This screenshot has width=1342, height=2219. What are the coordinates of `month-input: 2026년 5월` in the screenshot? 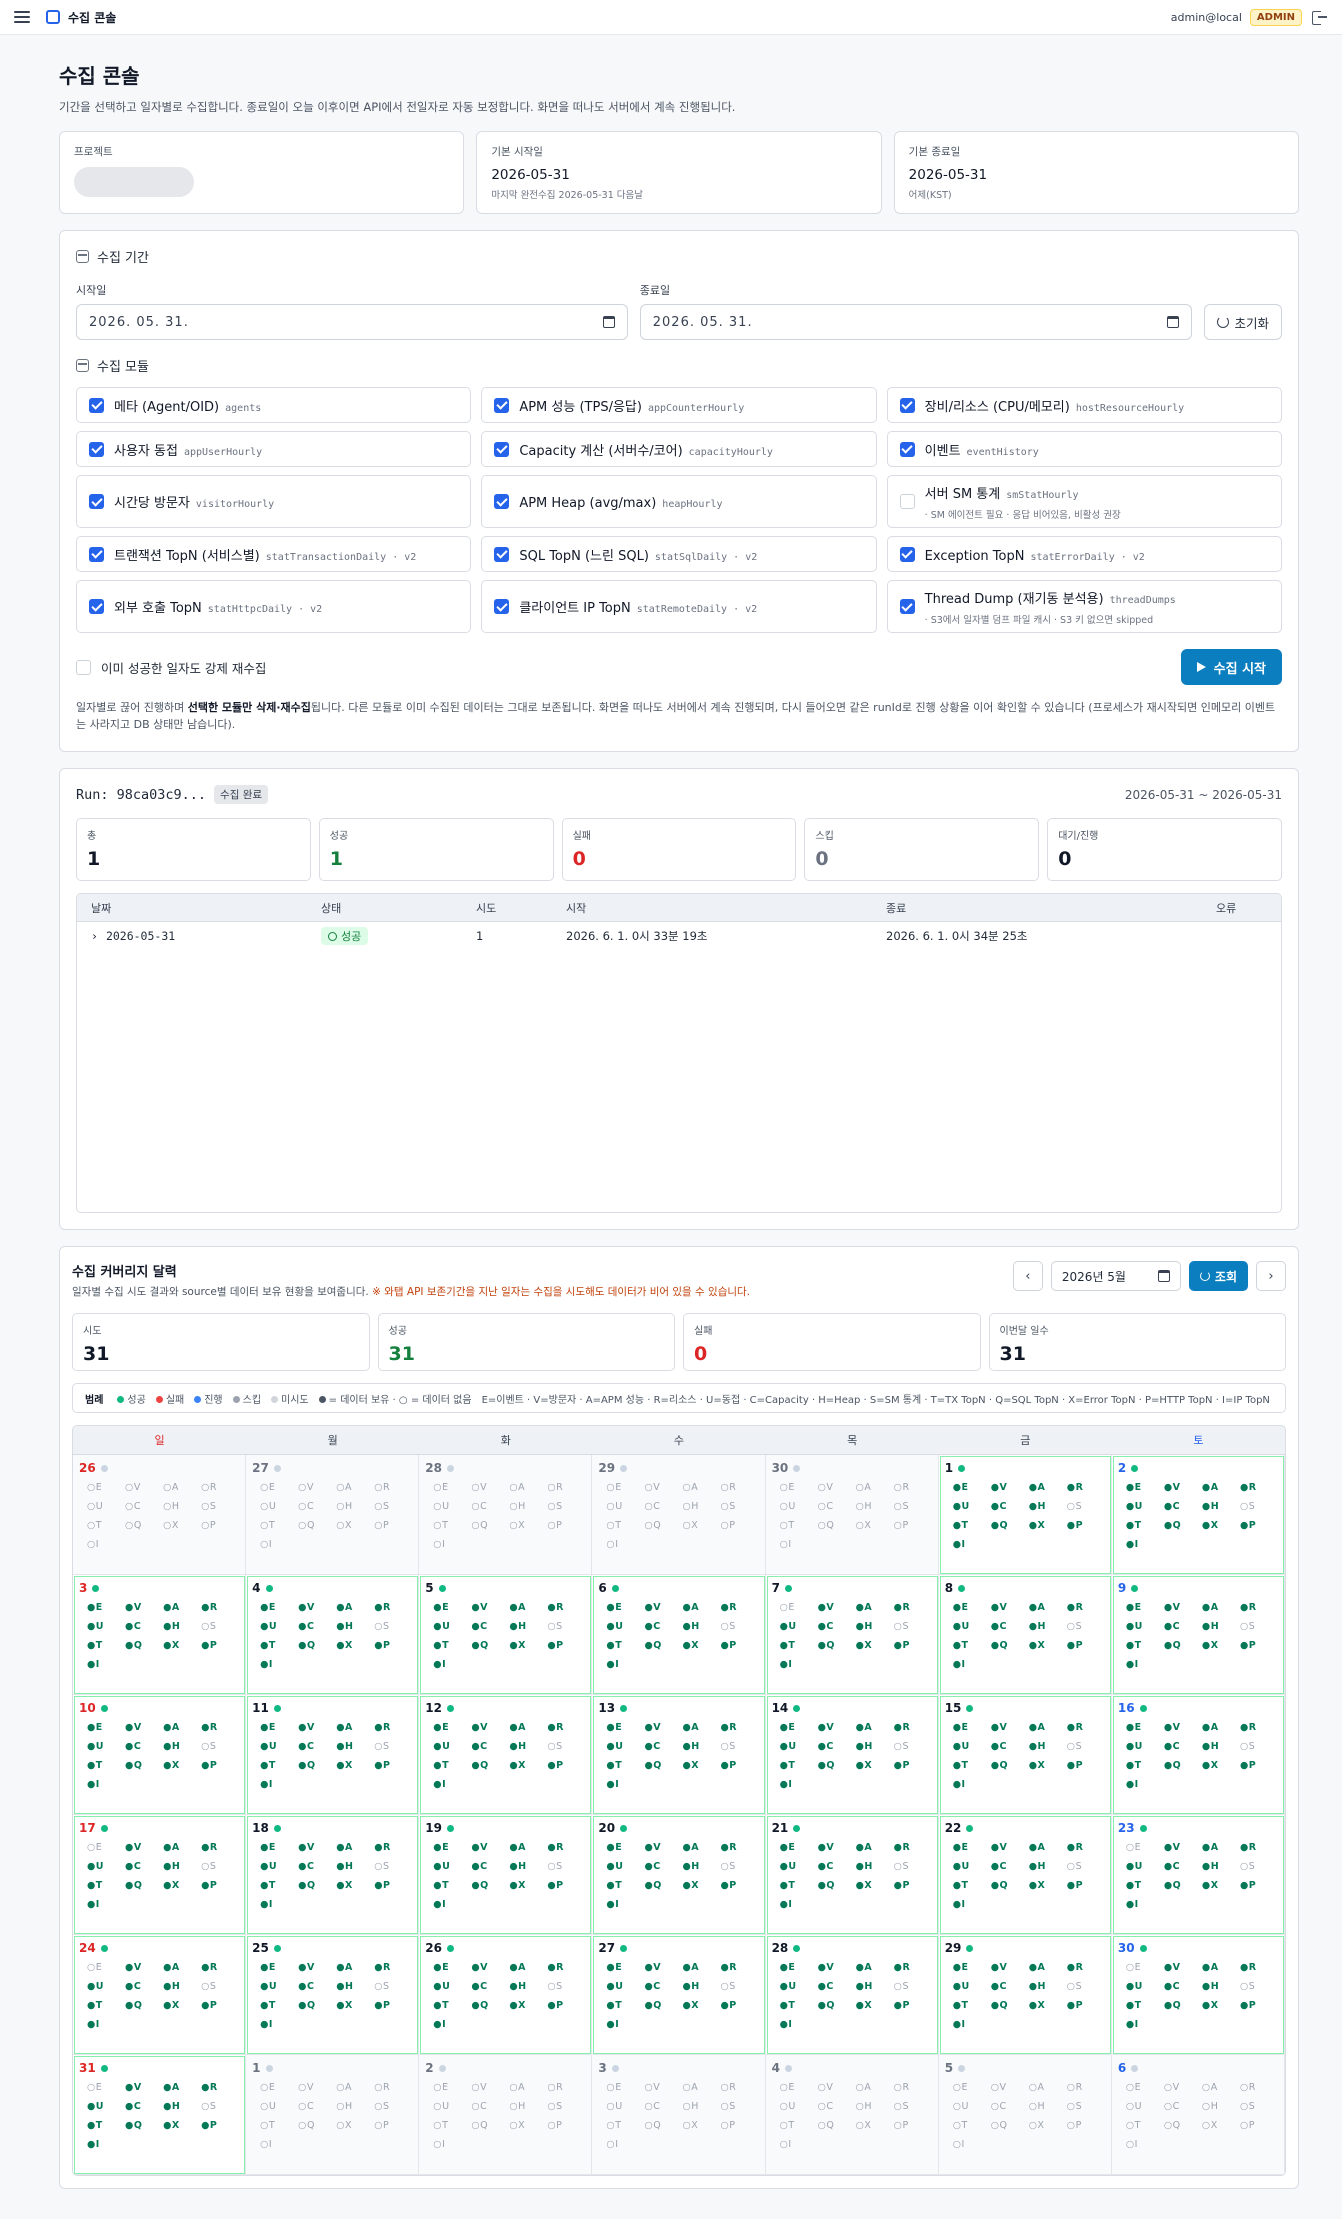 It's located at (1115, 1276).